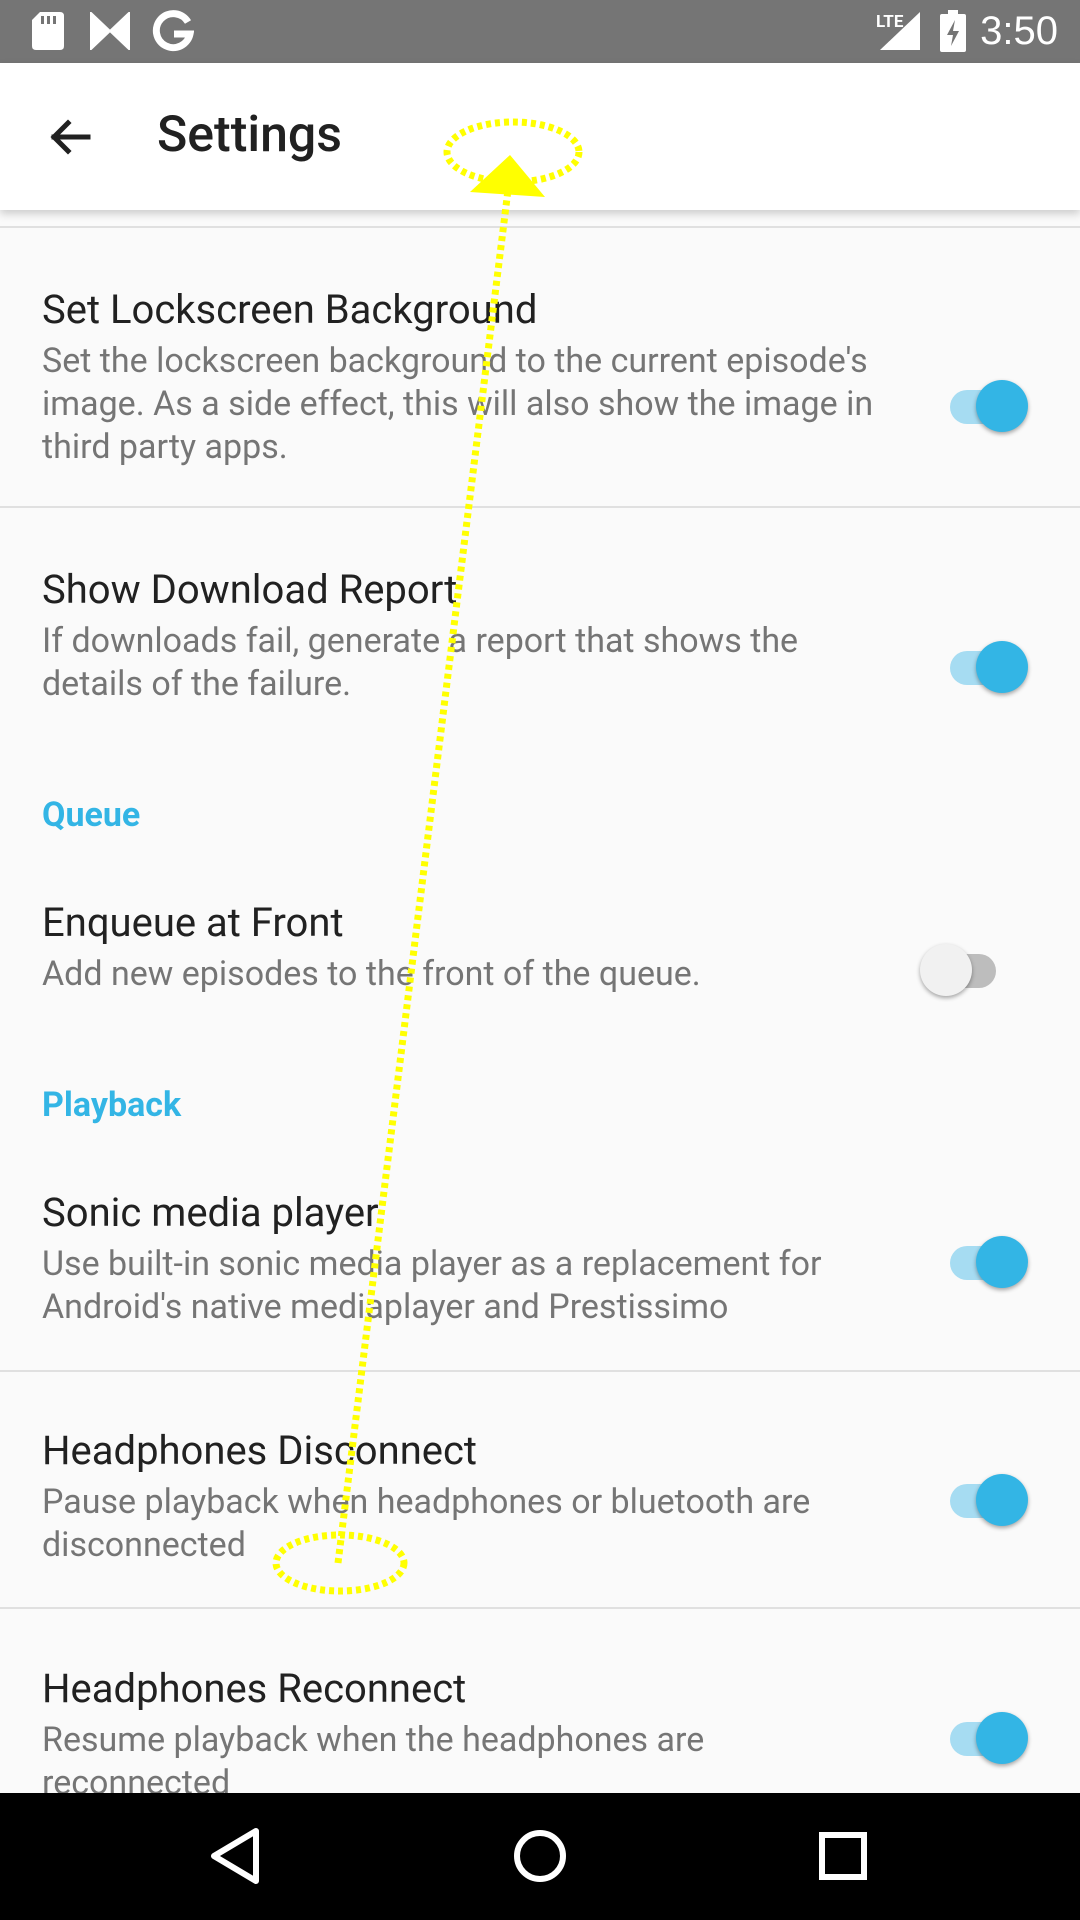 The image size is (1080, 1920). What do you see at coordinates (540, 136) in the screenshot?
I see `app-bar: Settings` at bounding box center [540, 136].